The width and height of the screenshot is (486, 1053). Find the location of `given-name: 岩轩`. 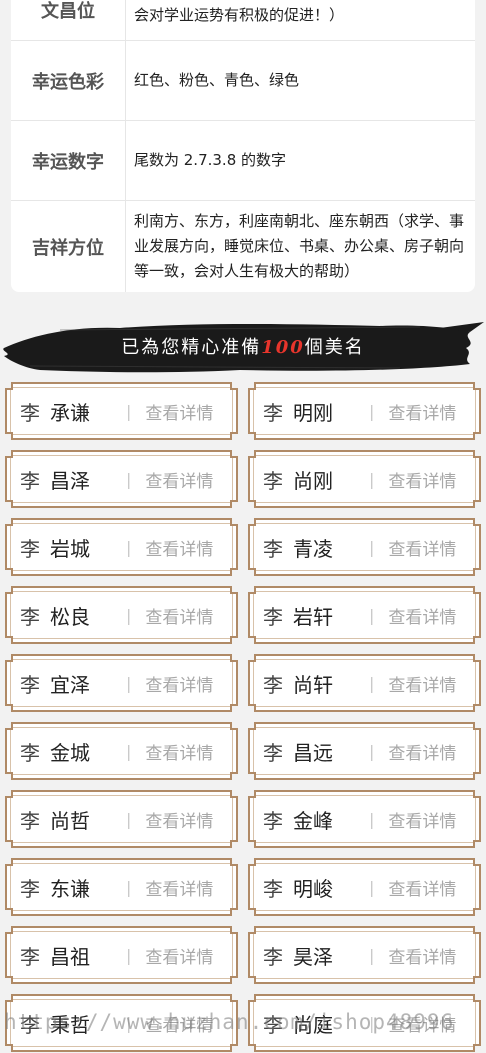

given-name: 岩轩 is located at coordinates (313, 616).